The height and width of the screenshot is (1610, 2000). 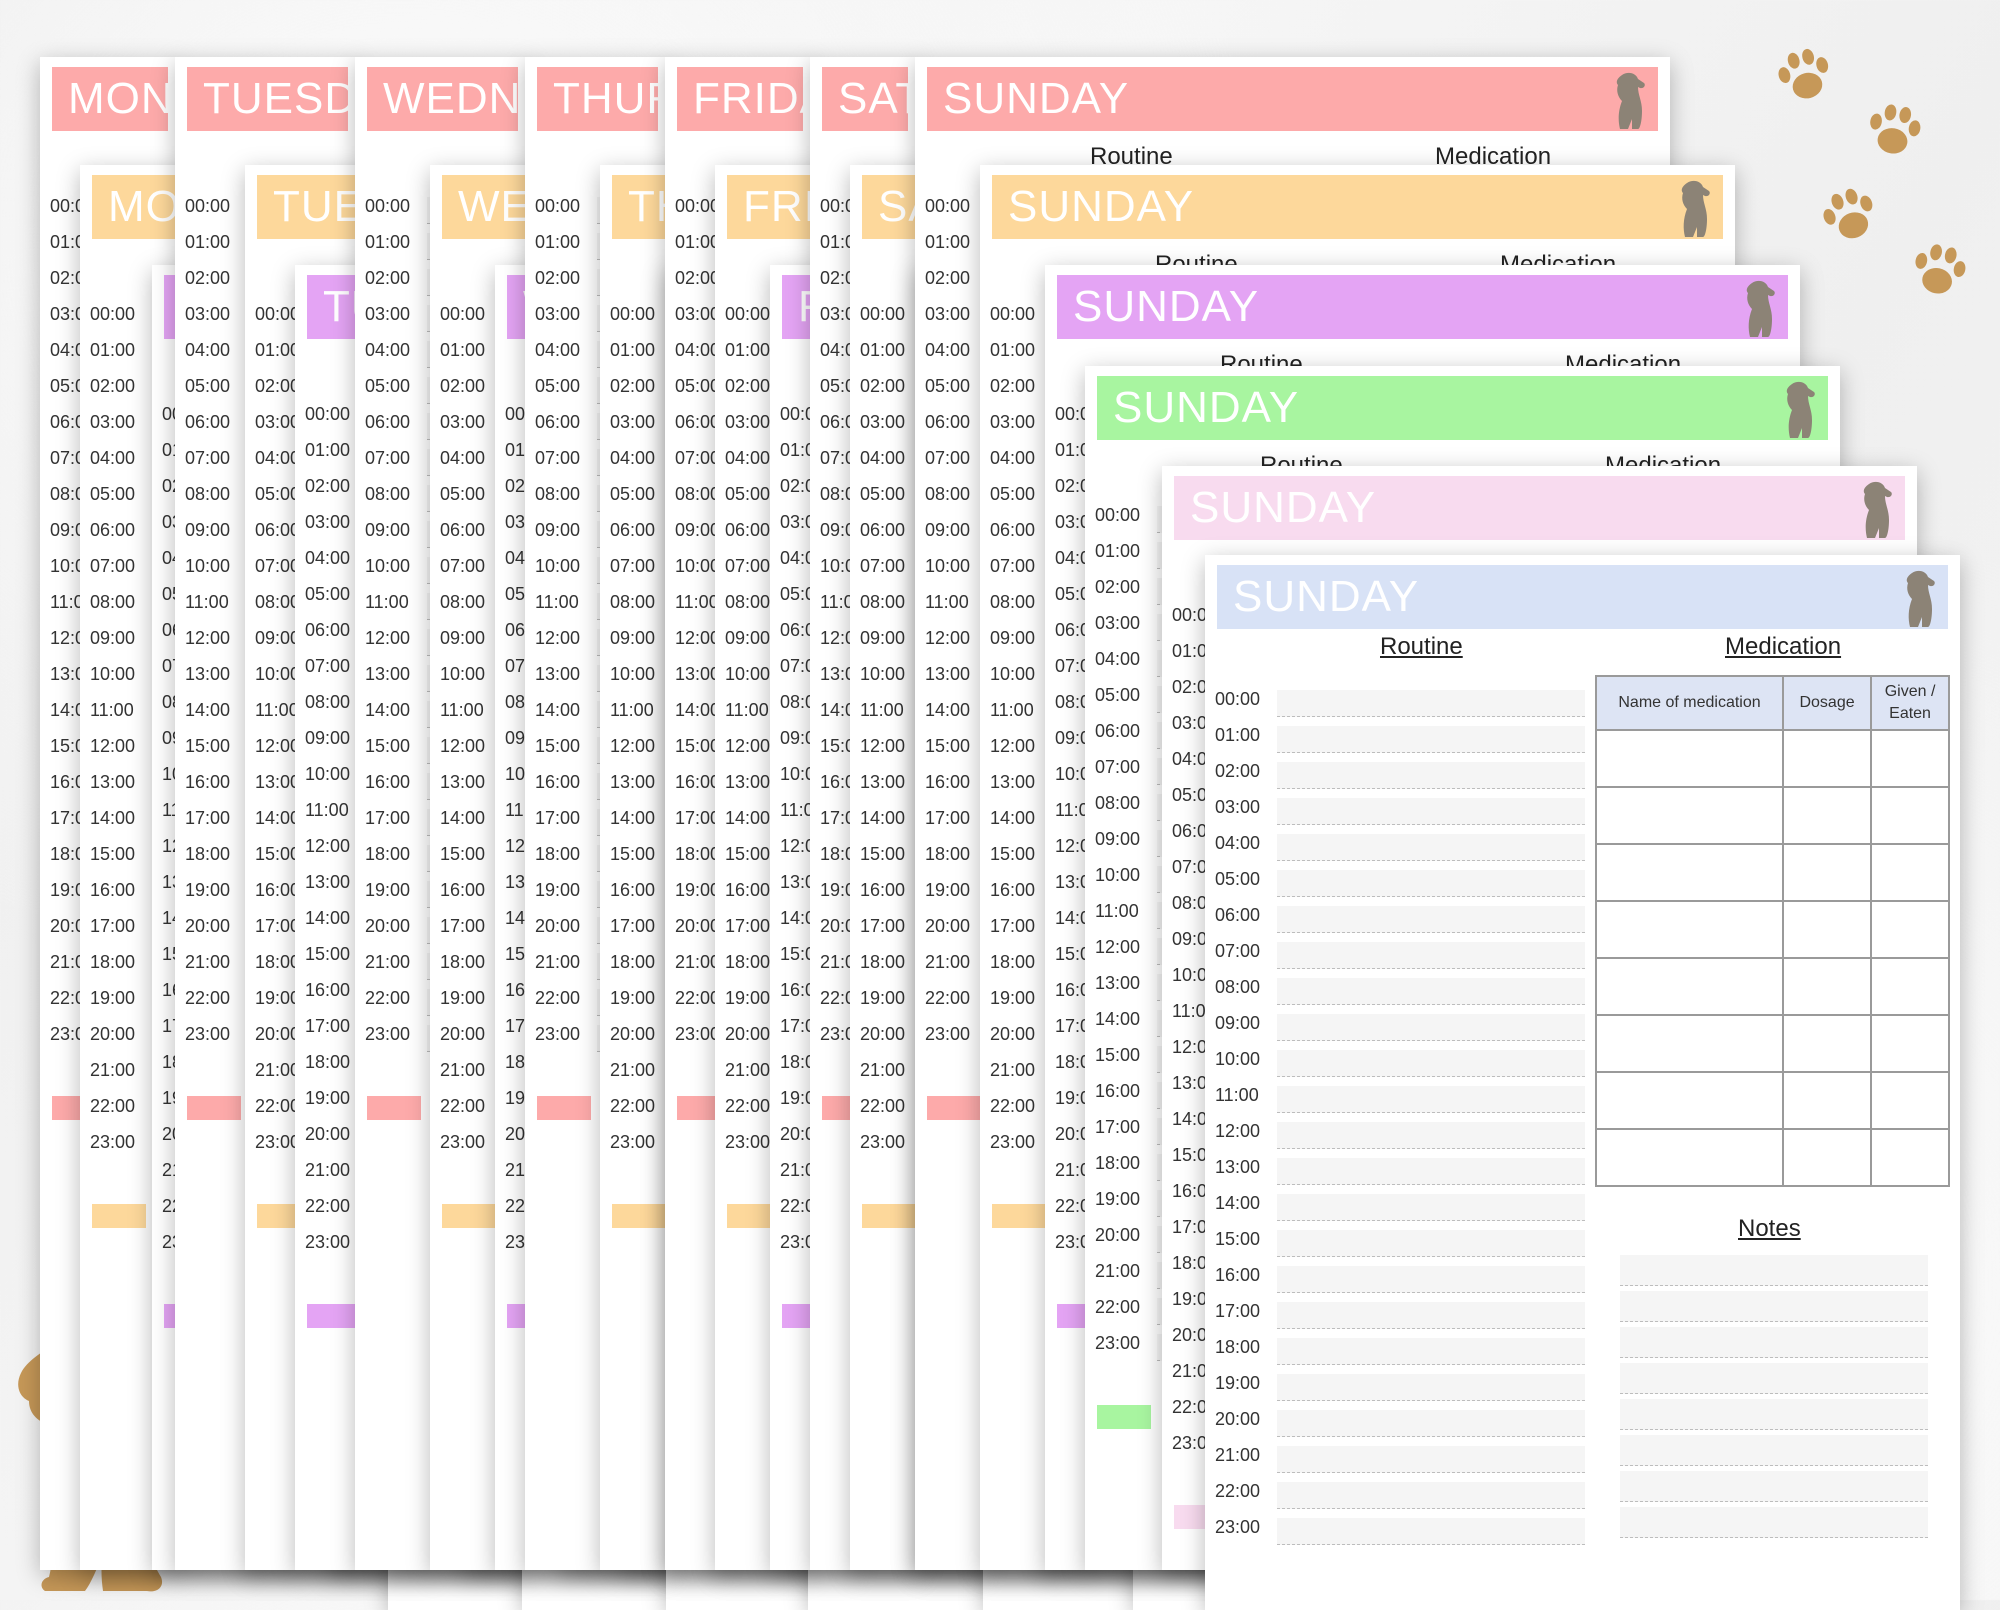 What do you see at coordinates (633, 386) in the screenshot?
I see `time-label: 02:00` at bounding box center [633, 386].